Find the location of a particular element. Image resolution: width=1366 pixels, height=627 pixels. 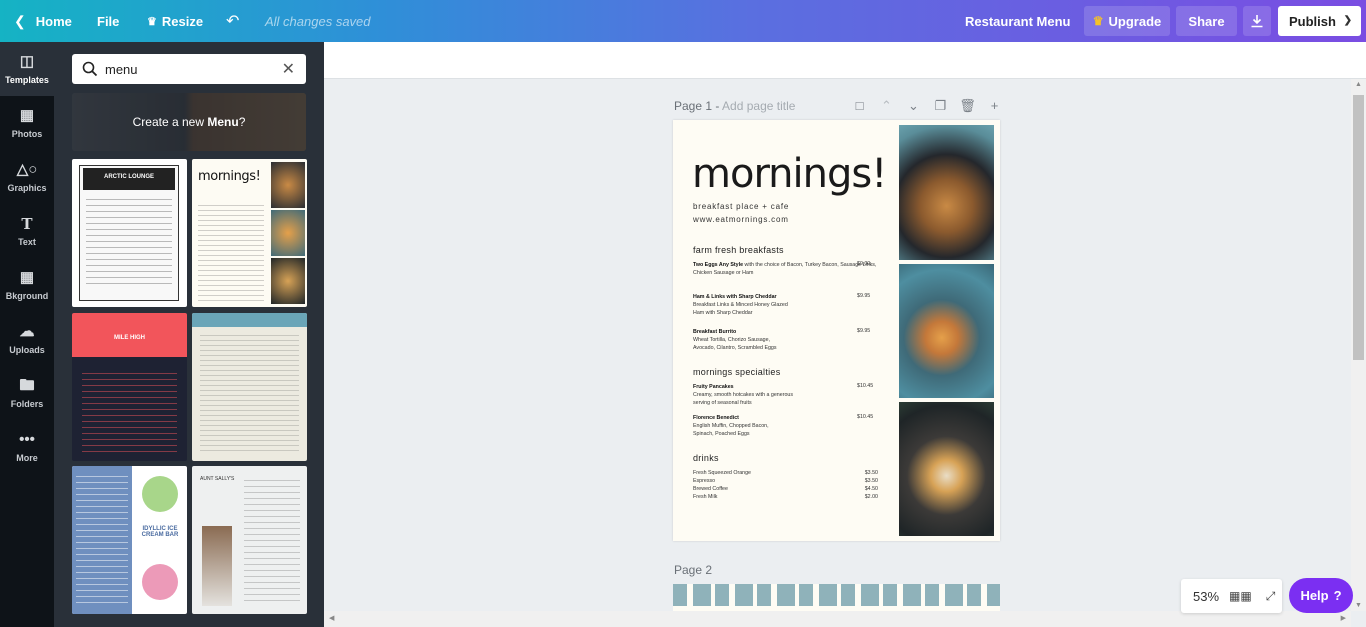

list-item: Brewed Coffee $4.50 is located at coordinates (785, 489).